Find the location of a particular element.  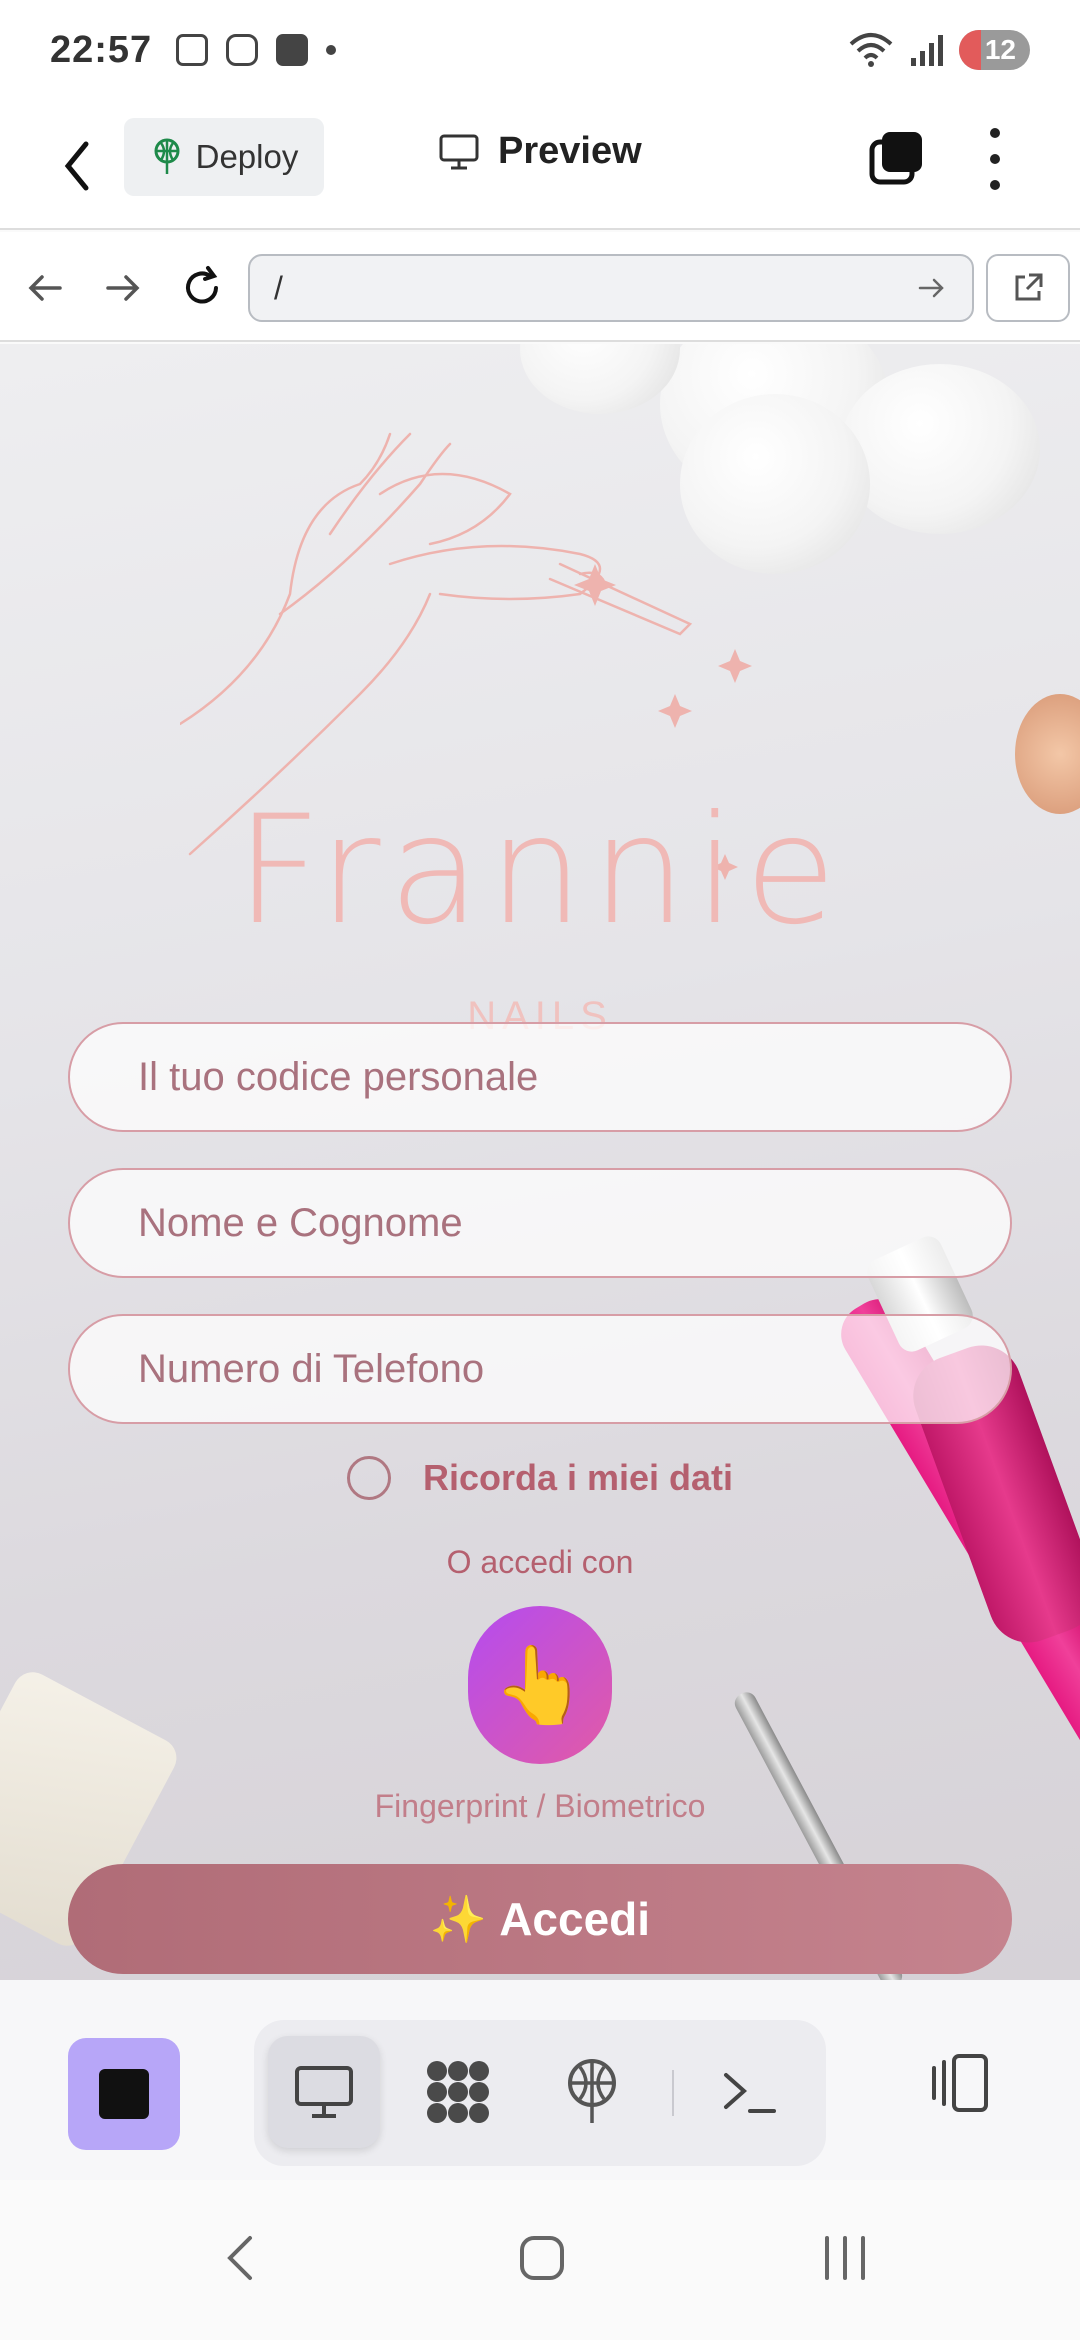

bottom-dock is located at coordinates (540, 2088).